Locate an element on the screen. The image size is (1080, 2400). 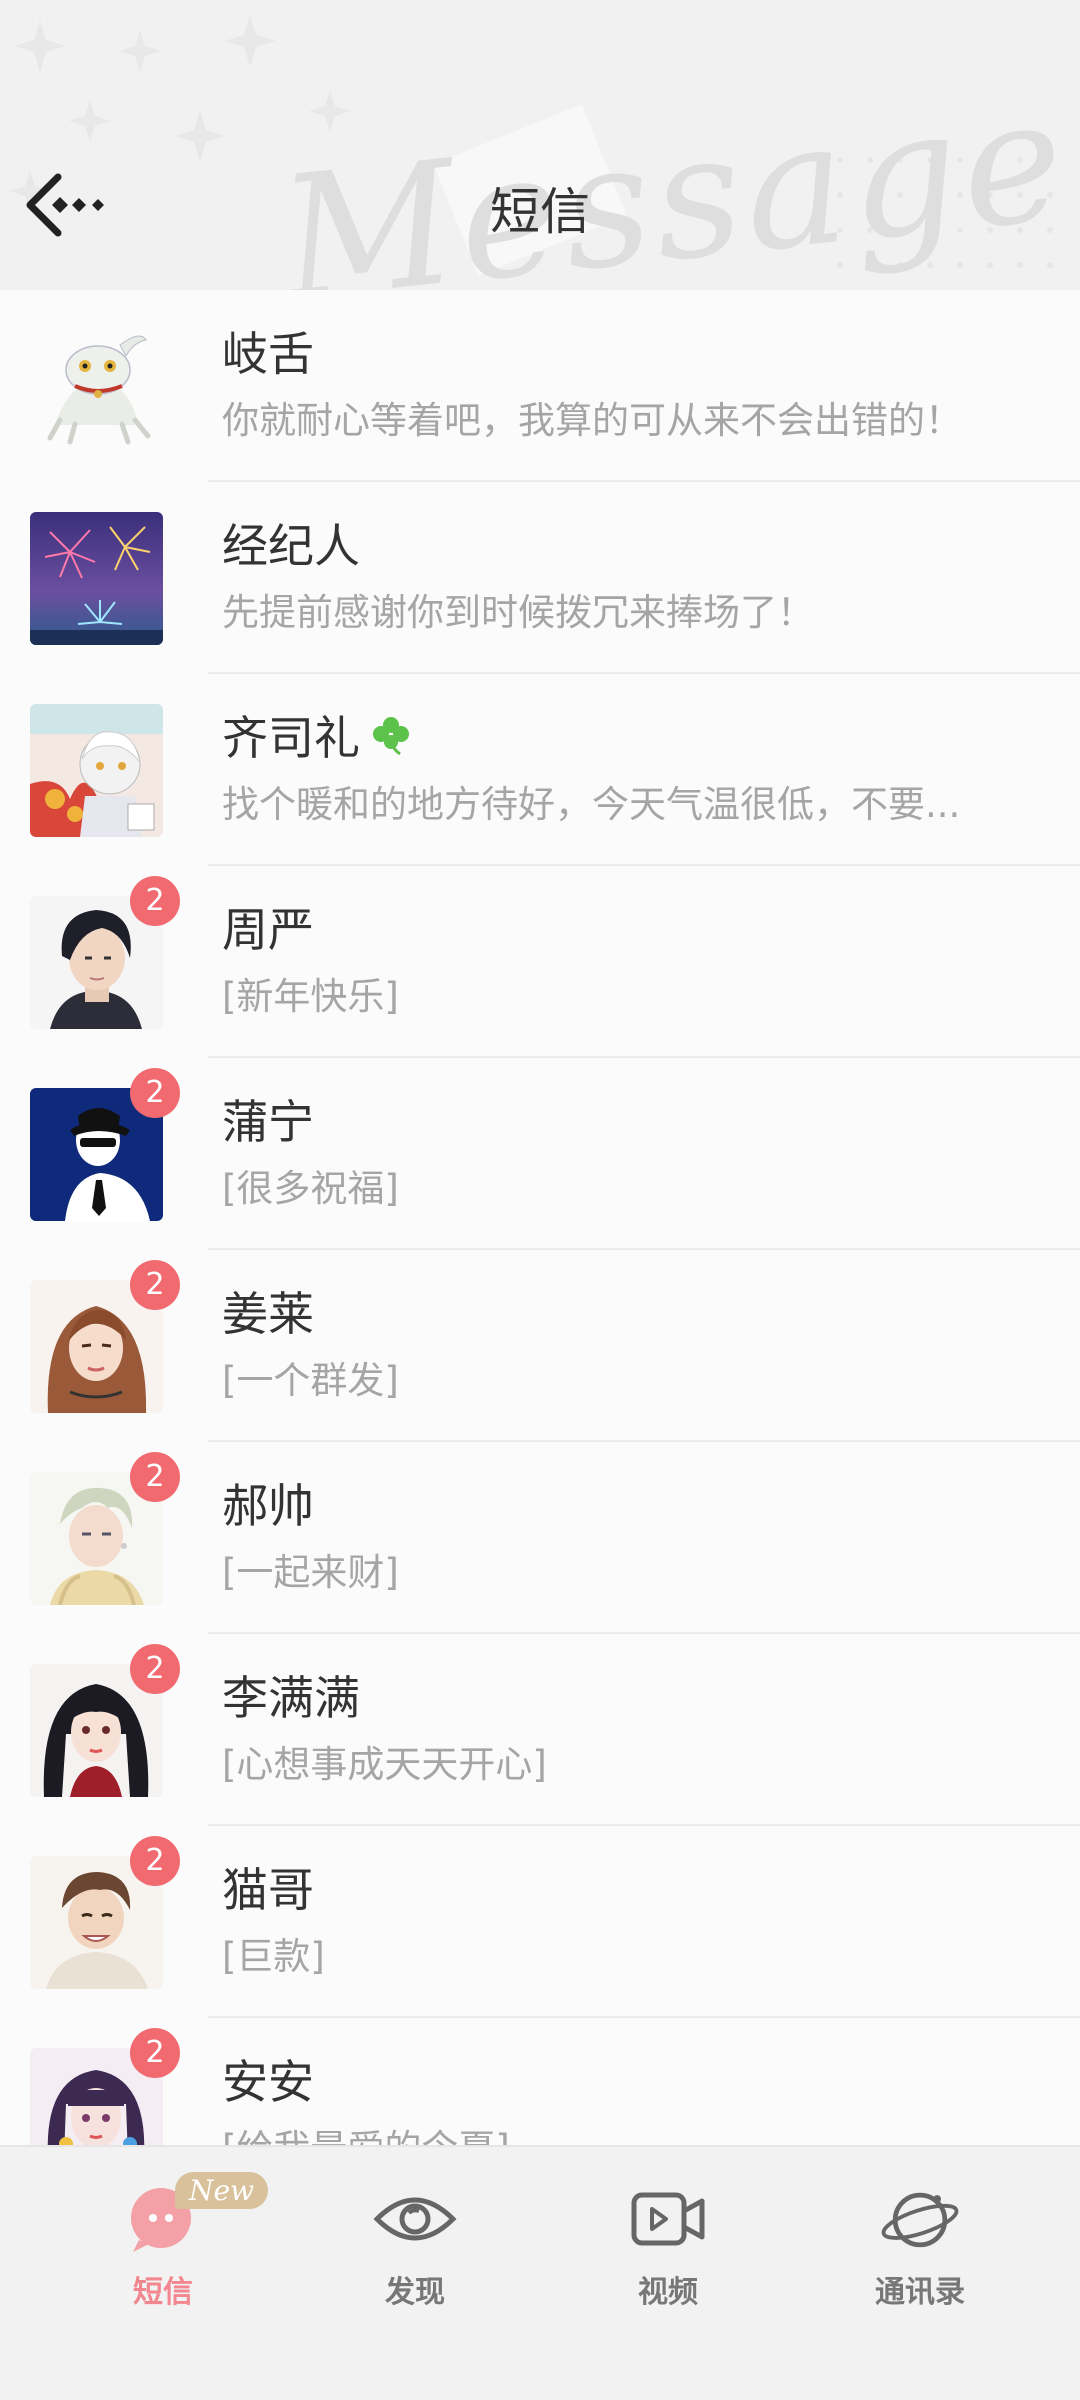
list-item: 2 安安 [给我最爱的今夏] is located at coordinates (540, 2081).